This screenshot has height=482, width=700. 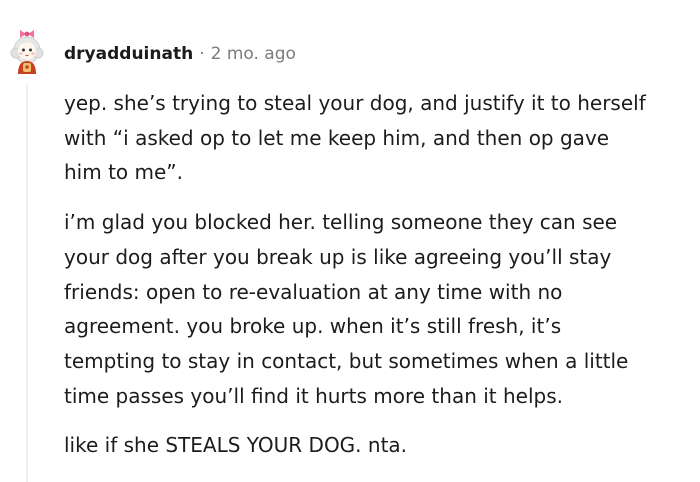 I want to click on username: dryadduinath, so click(x=128, y=54).